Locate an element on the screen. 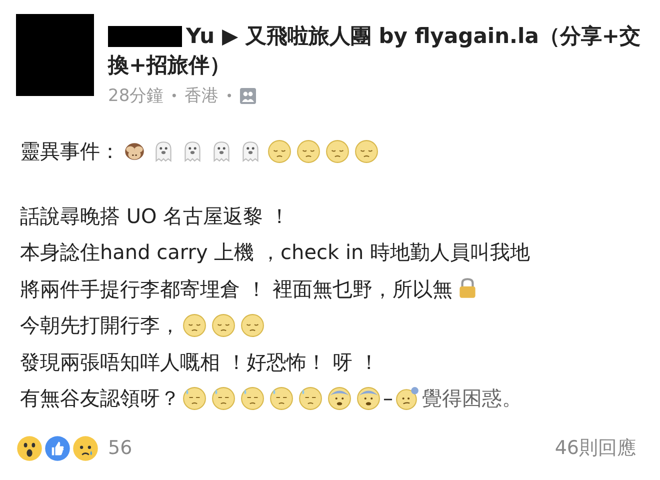 This screenshot has height=480, width=660. post-title: Yu ▶ 又飛啦旅人團 by flyagain.la（分享+交換+招旅伴） is located at coordinates (377, 51).